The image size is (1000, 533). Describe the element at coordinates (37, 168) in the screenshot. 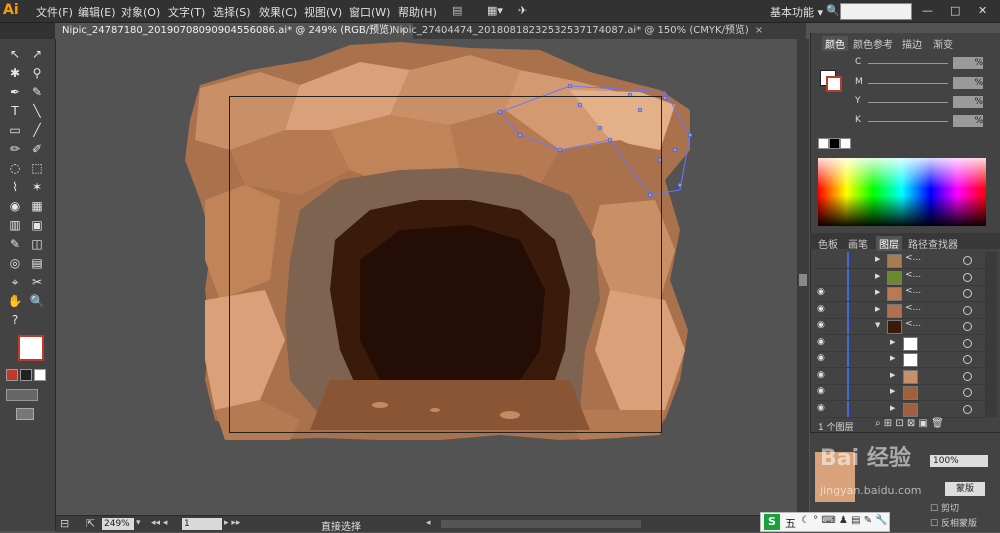

I see `scale-tool-icon: ⬚` at that location.